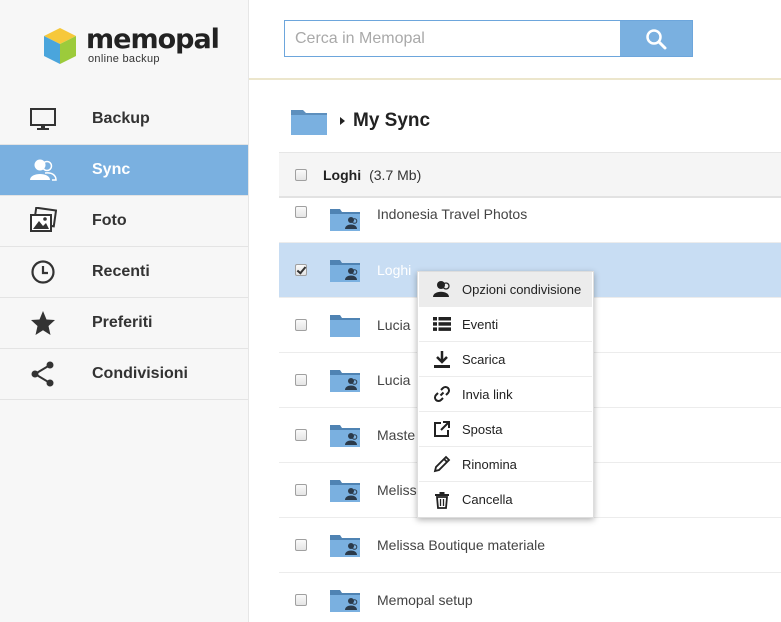 Image resolution: width=781 pixels, height=622 pixels. Describe the element at coordinates (442, 464) in the screenshot. I see `pencil-icon` at that location.